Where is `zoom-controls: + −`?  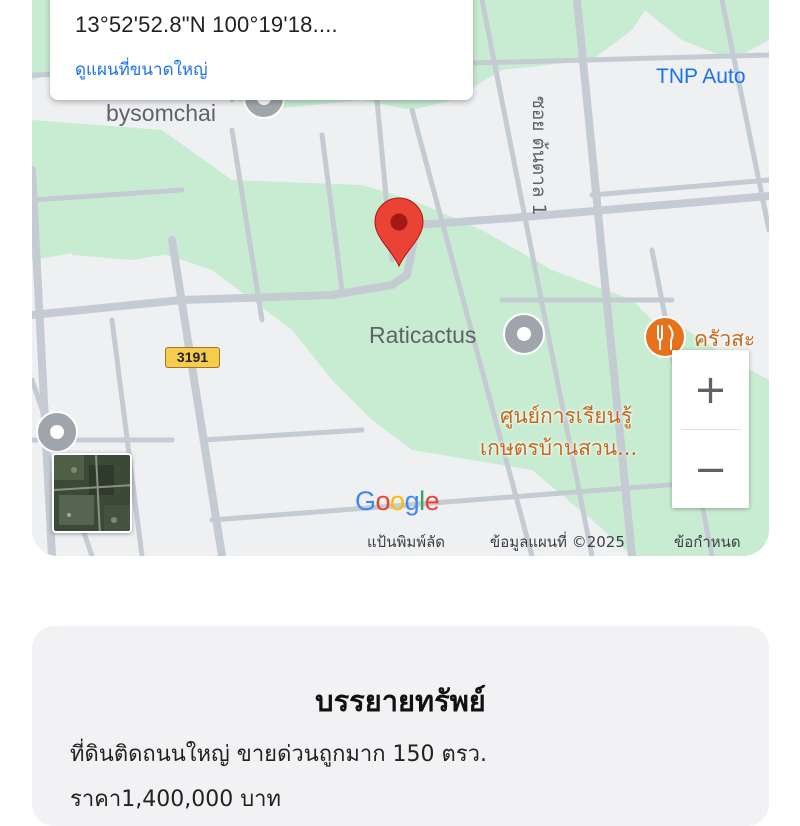 zoom-controls: + − is located at coordinates (710, 429).